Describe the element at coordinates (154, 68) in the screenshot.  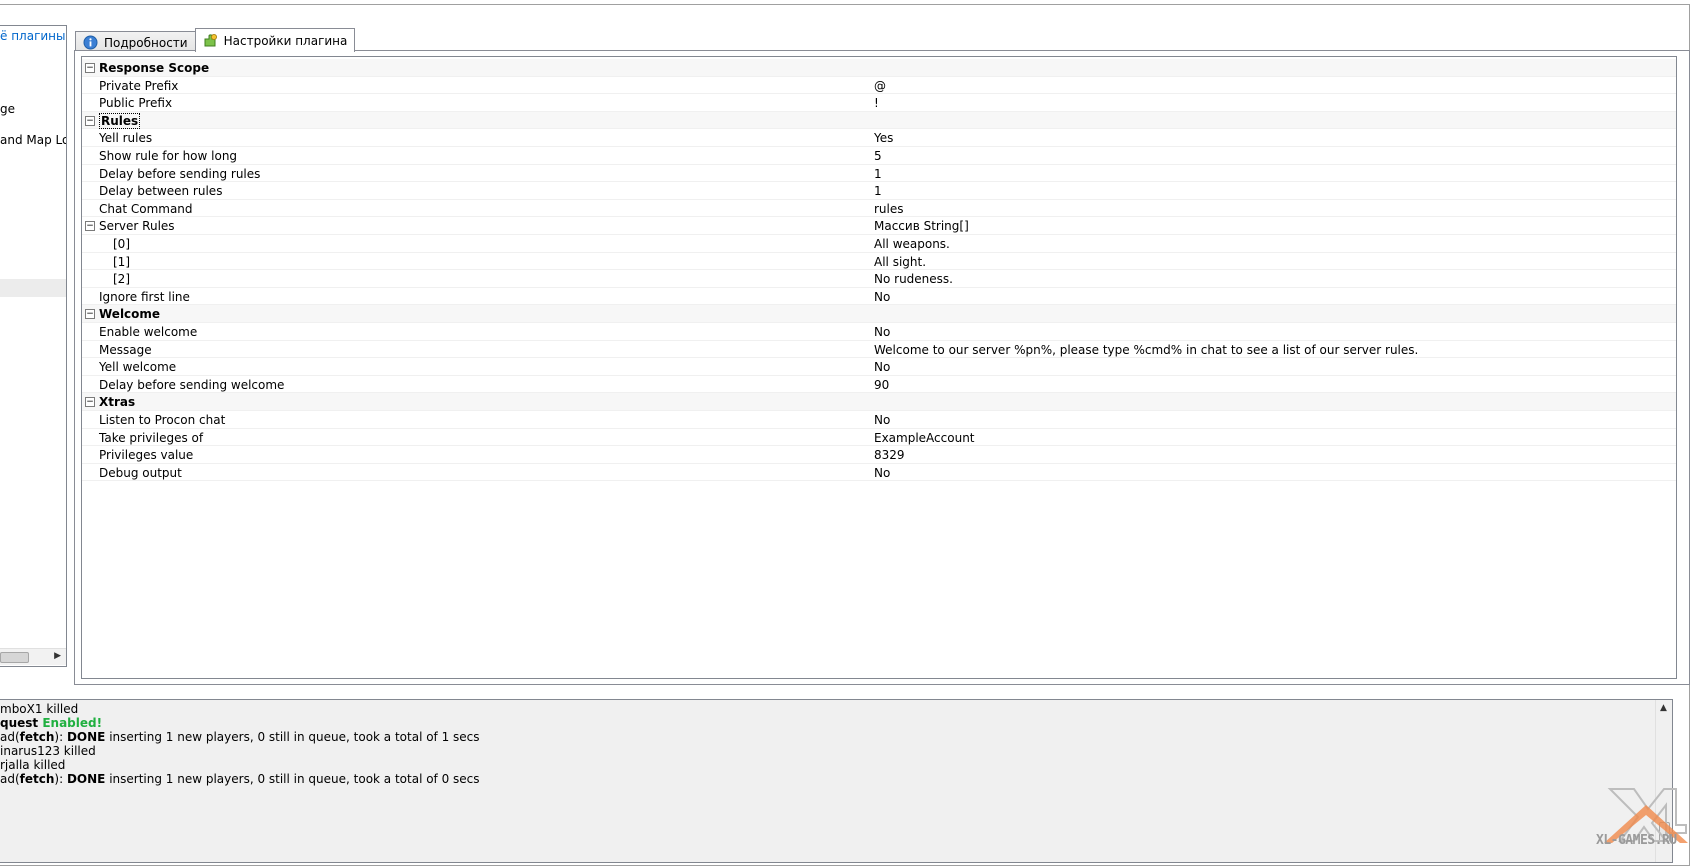
I see `property-name: Response Scope` at that location.